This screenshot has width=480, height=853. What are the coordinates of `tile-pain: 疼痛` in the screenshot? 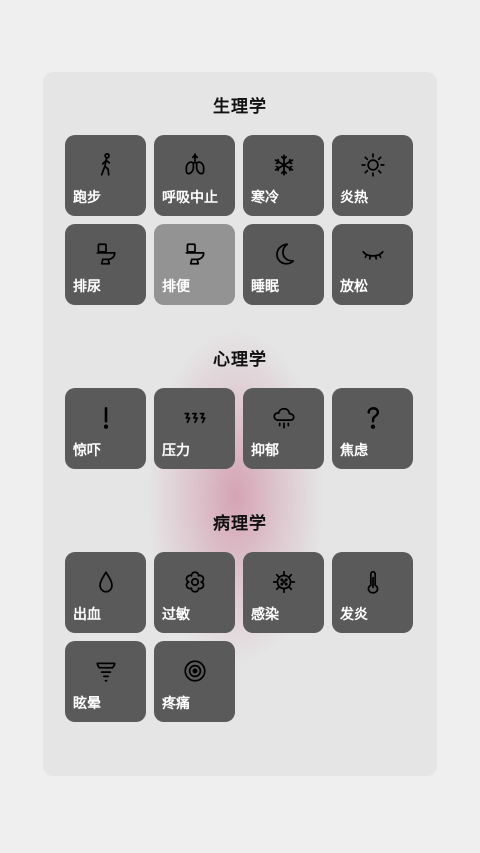 It's located at (194, 681).